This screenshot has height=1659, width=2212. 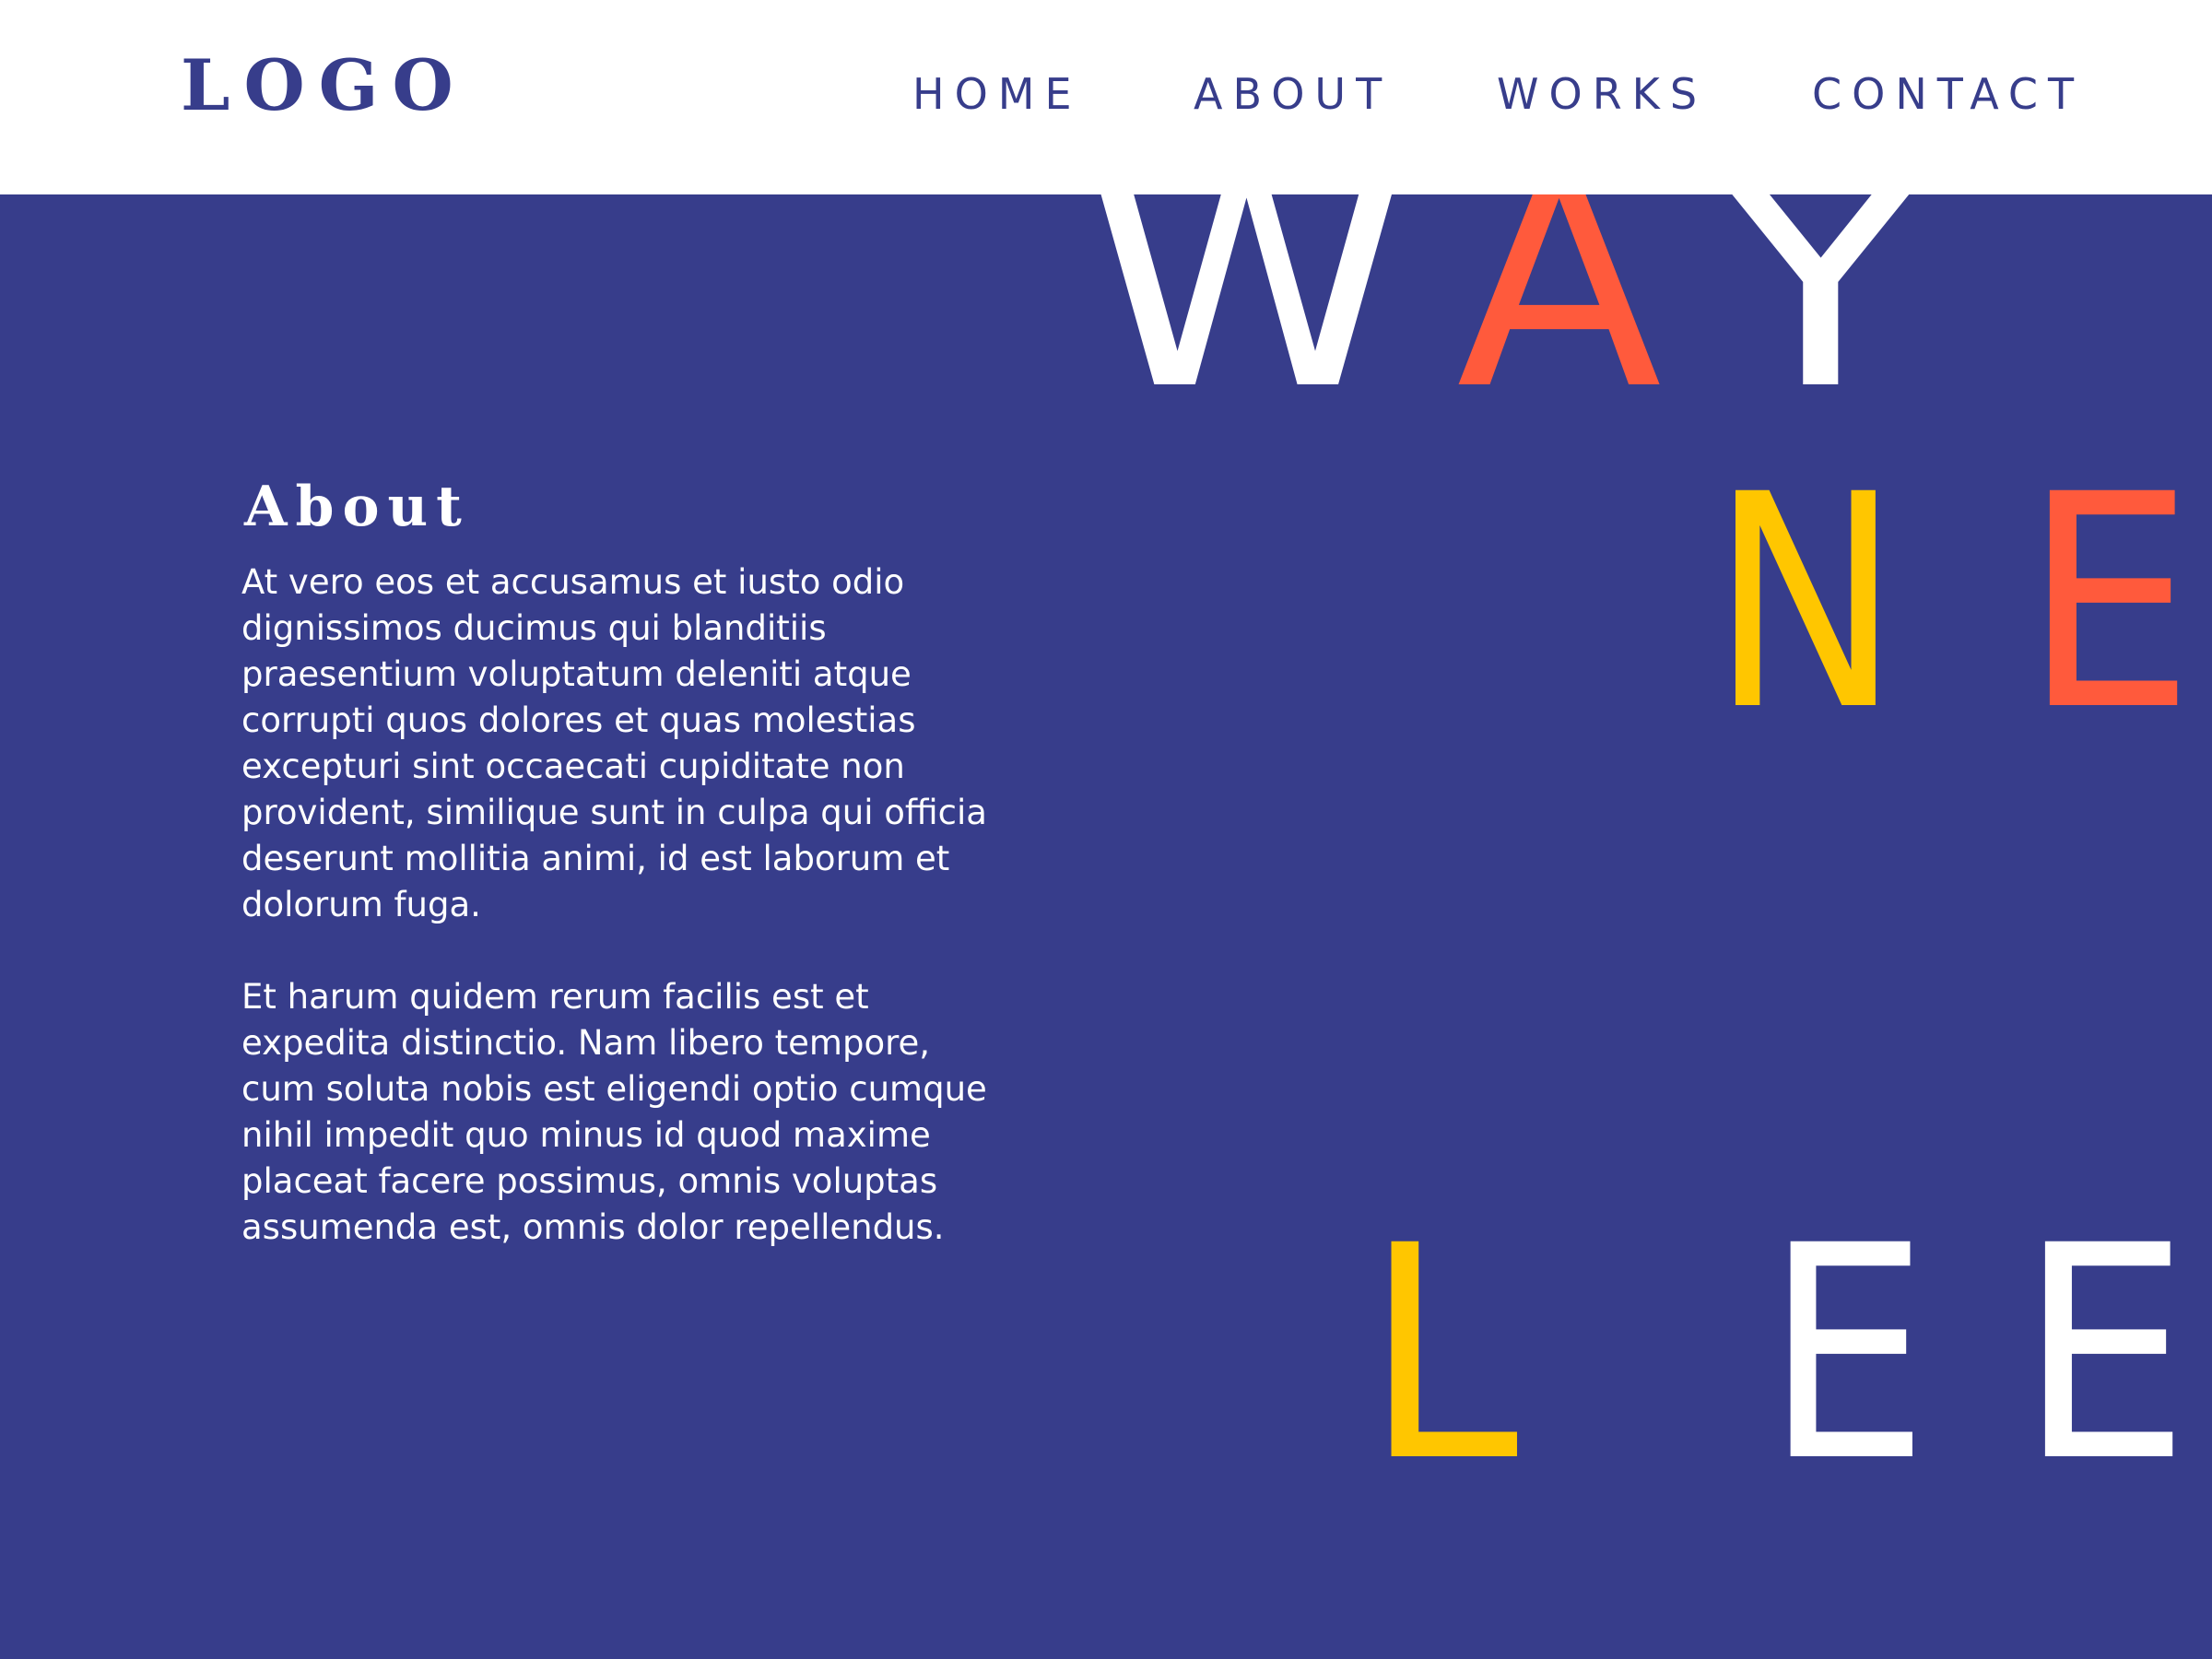 What do you see at coordinates (1948, 94) in the screenshot?
I see `nav-link-contact: CONTACT` at bounding box center [1948, 94].